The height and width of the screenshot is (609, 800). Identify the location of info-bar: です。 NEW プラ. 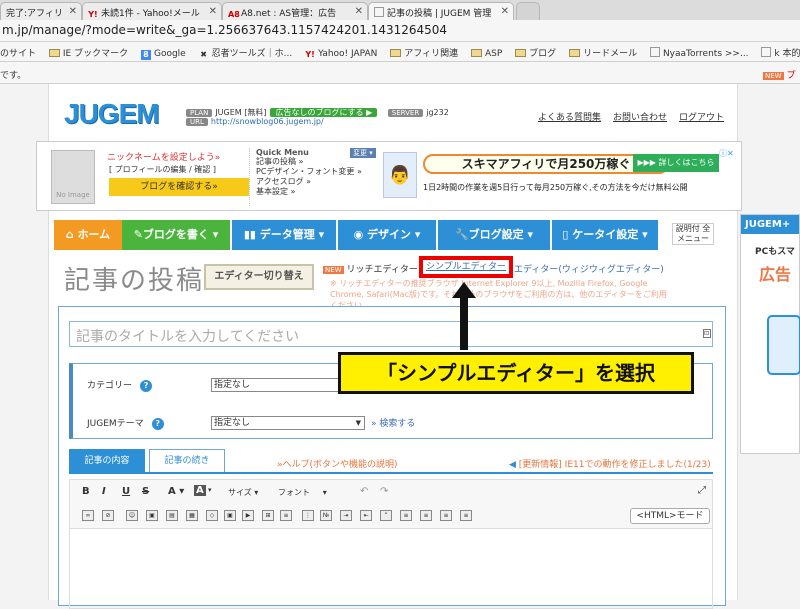
(400, 78).